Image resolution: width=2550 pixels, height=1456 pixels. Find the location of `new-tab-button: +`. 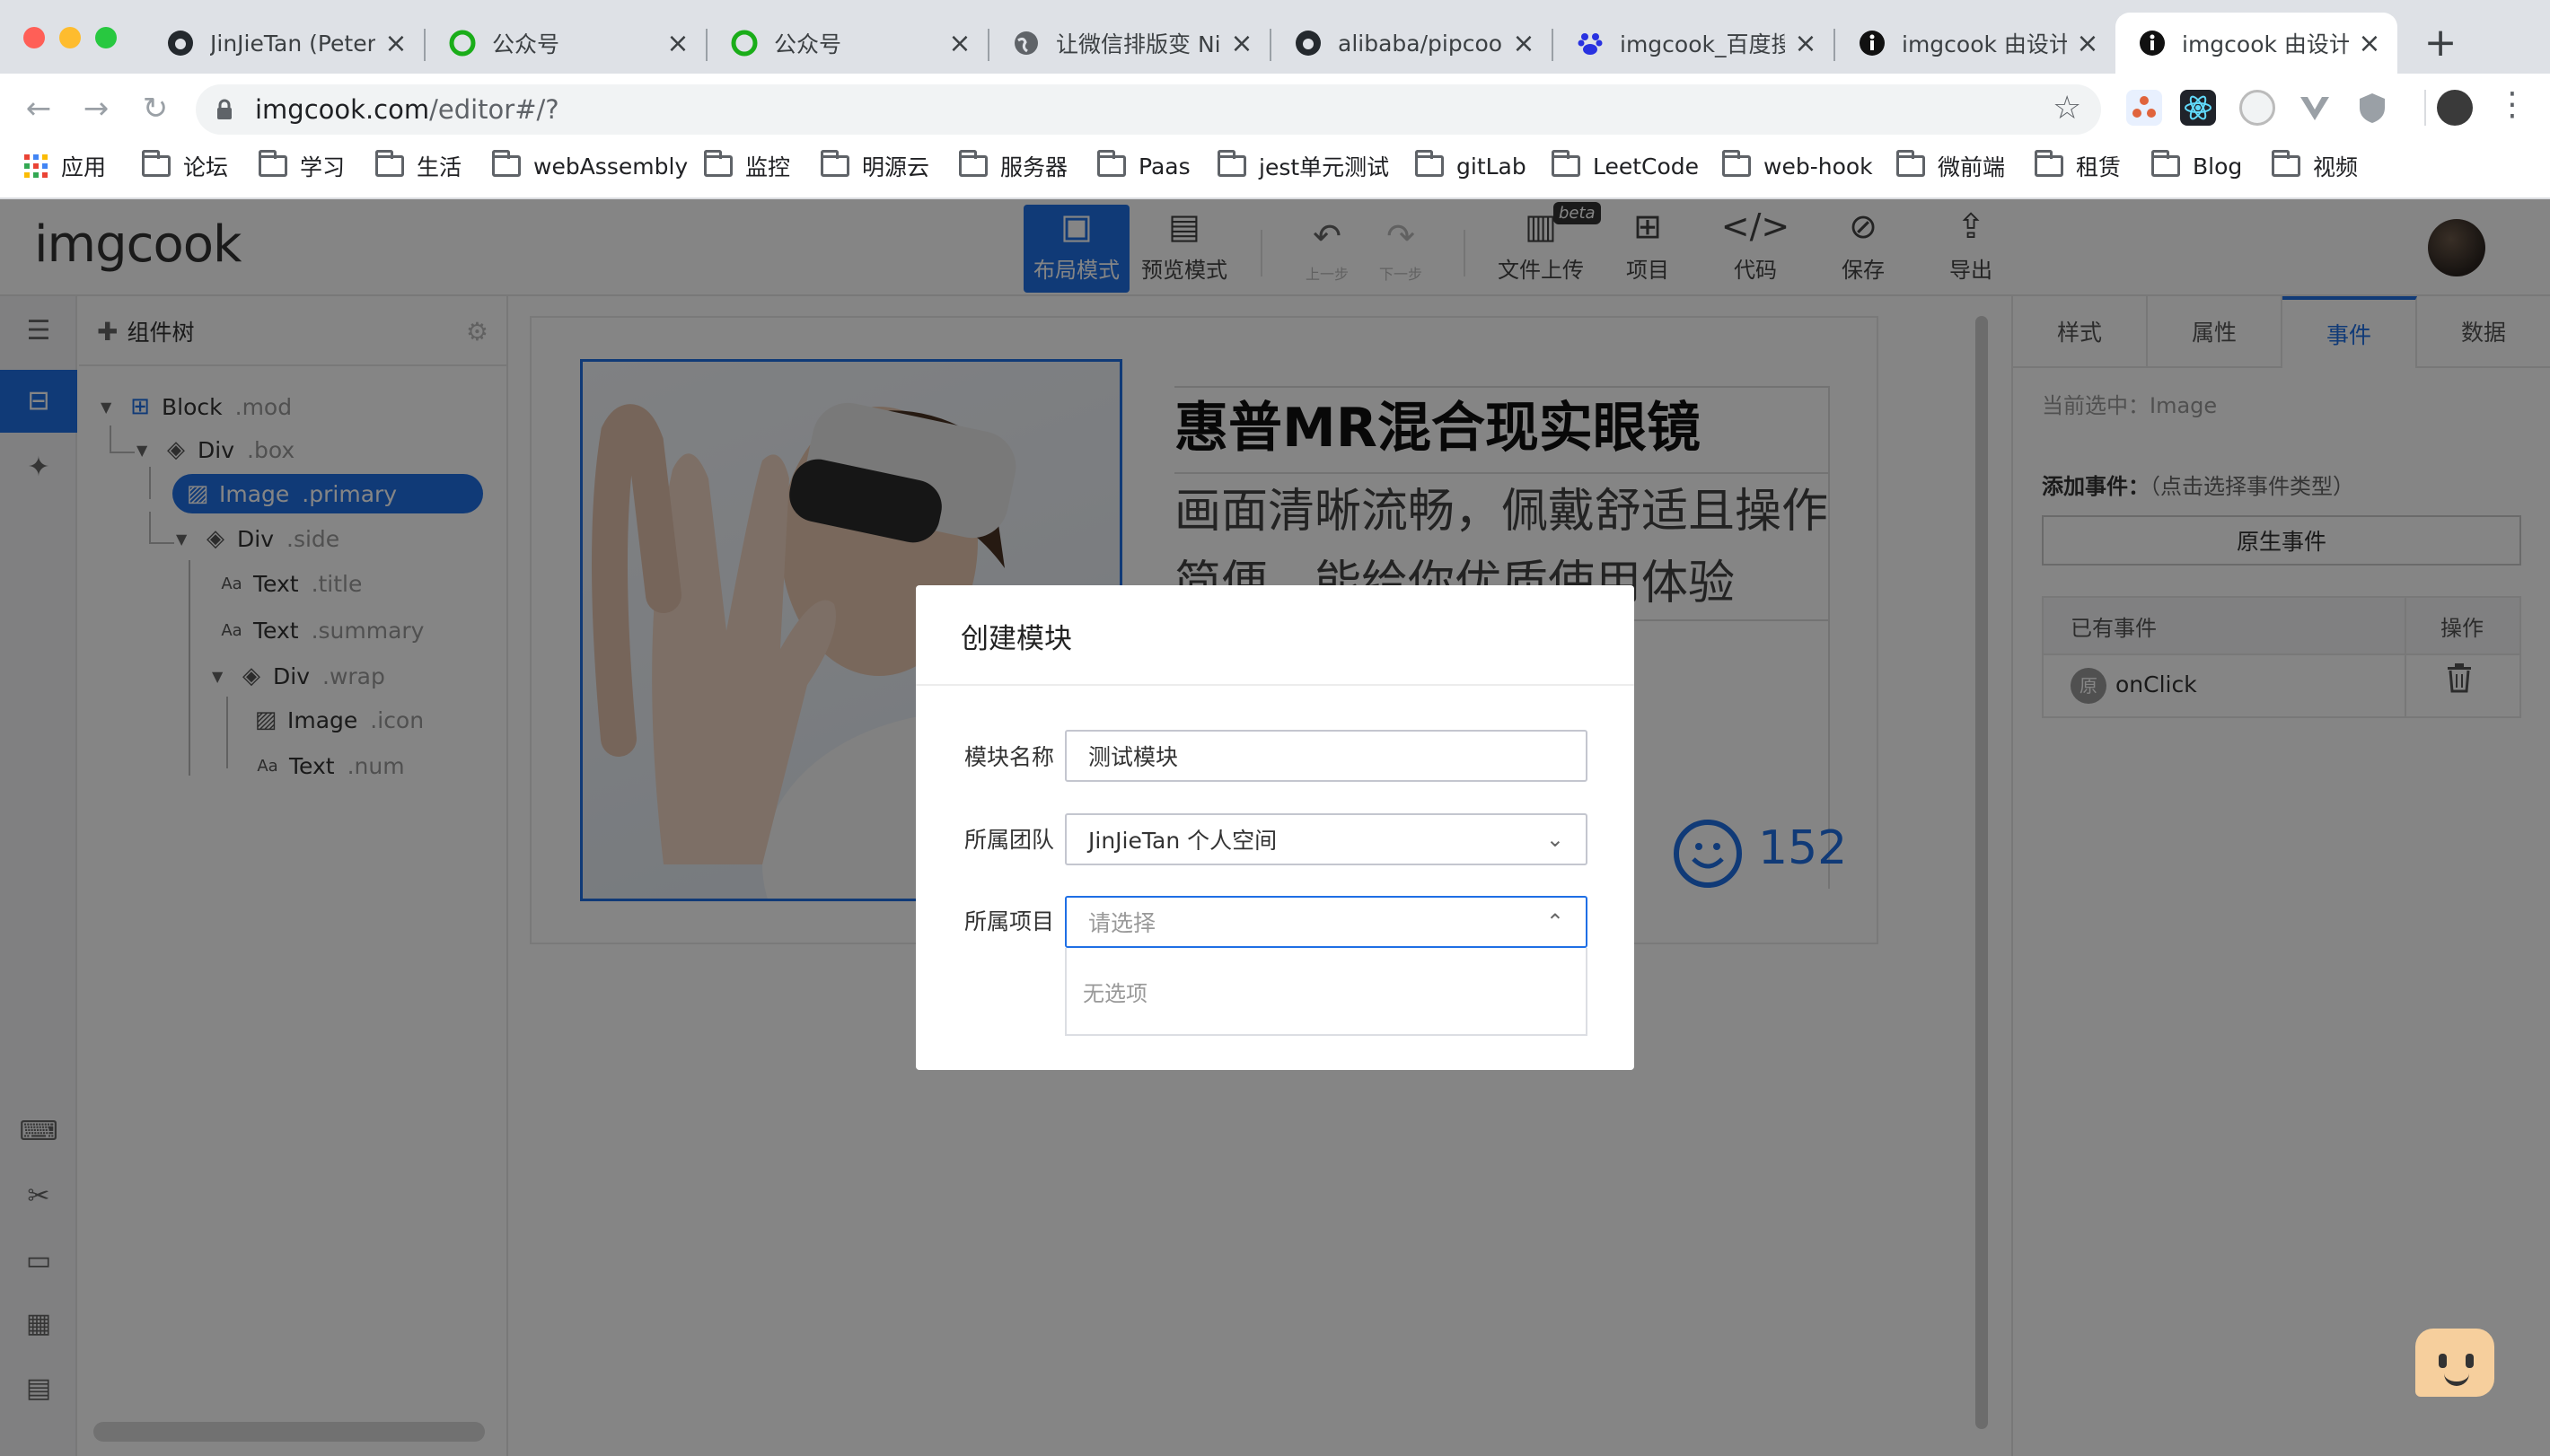

new-tab-button: + is located at coordinates (2440, 43).